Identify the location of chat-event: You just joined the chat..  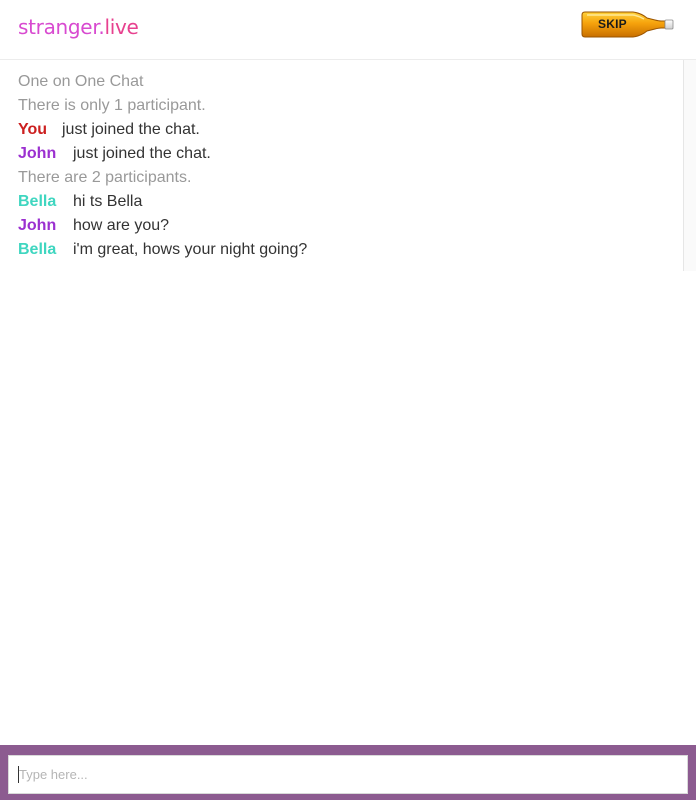
(109, 130).